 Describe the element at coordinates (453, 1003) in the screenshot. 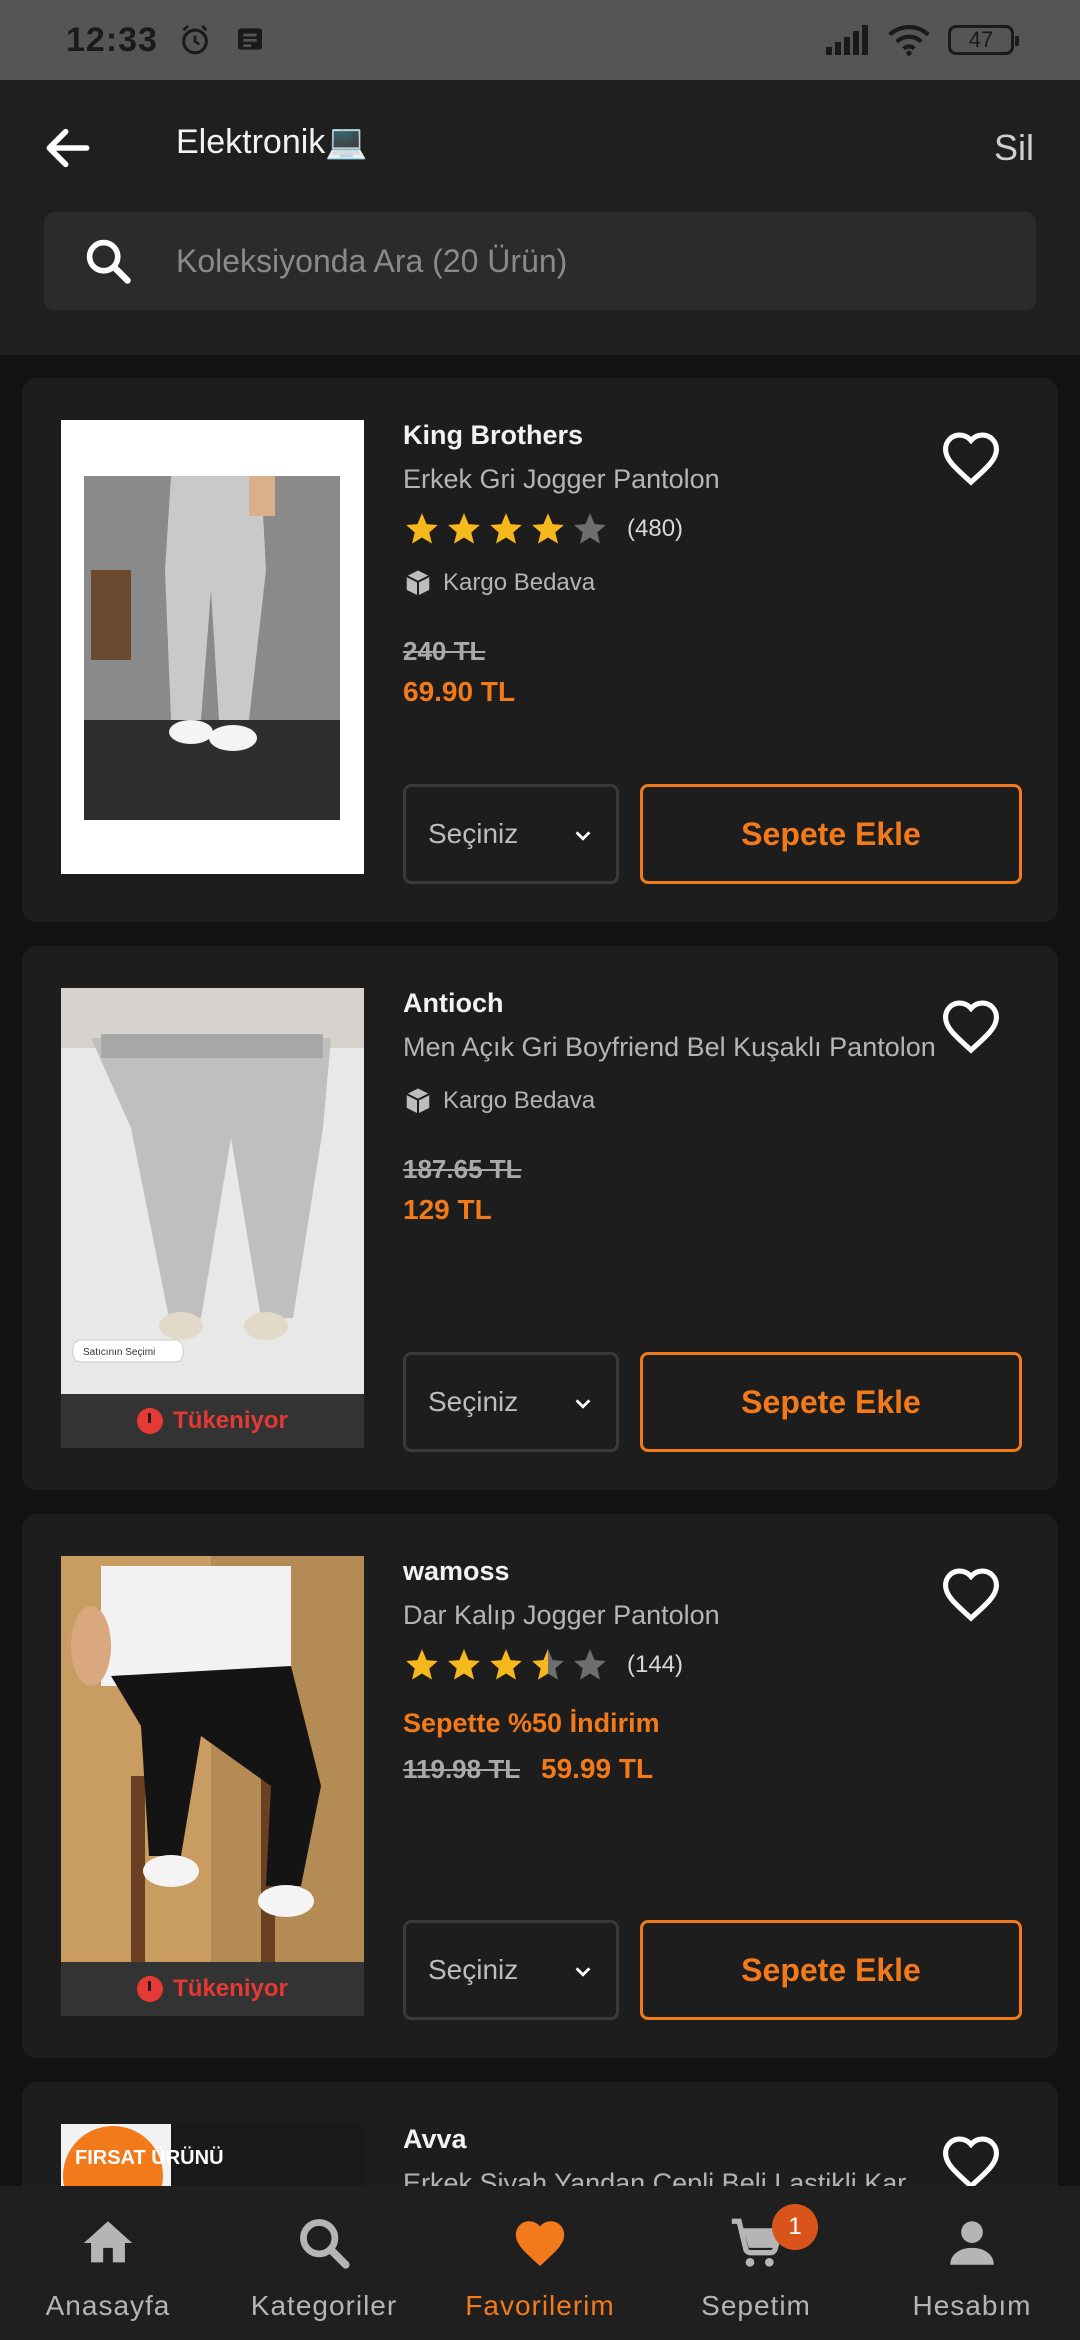

I see `product-brand: Antioch` at that location.